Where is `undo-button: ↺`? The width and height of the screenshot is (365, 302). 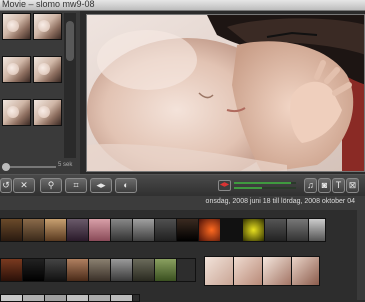
undo-button: ↺ is located at coordinates (6, 185).